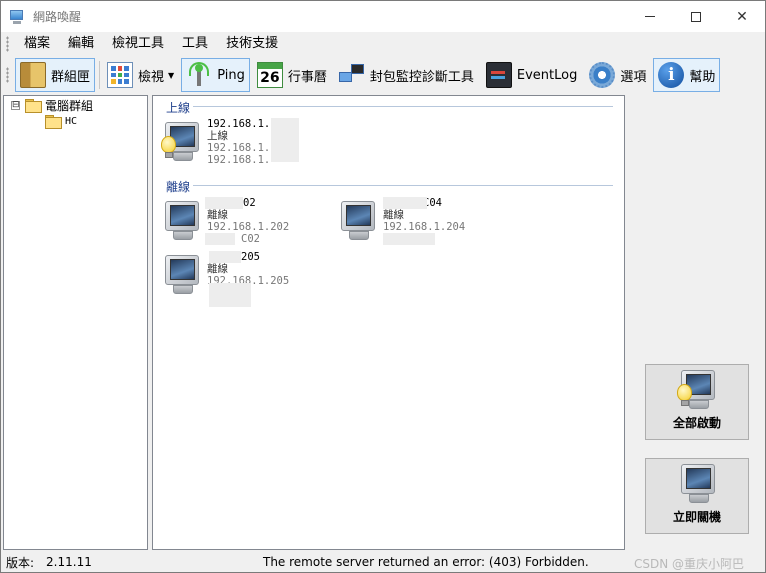 The height and width of the screenshot is (573, 766). Describe the element at coordinates (7, 75) in the screenshot. I see `toolbar-grip-icon` at that location.